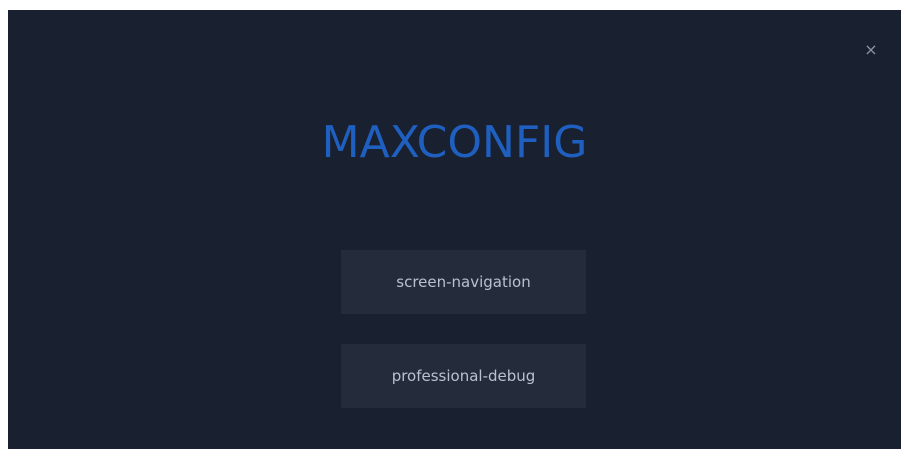  I want to click on app-logo: MAXCONFIG, so click(454, 142).